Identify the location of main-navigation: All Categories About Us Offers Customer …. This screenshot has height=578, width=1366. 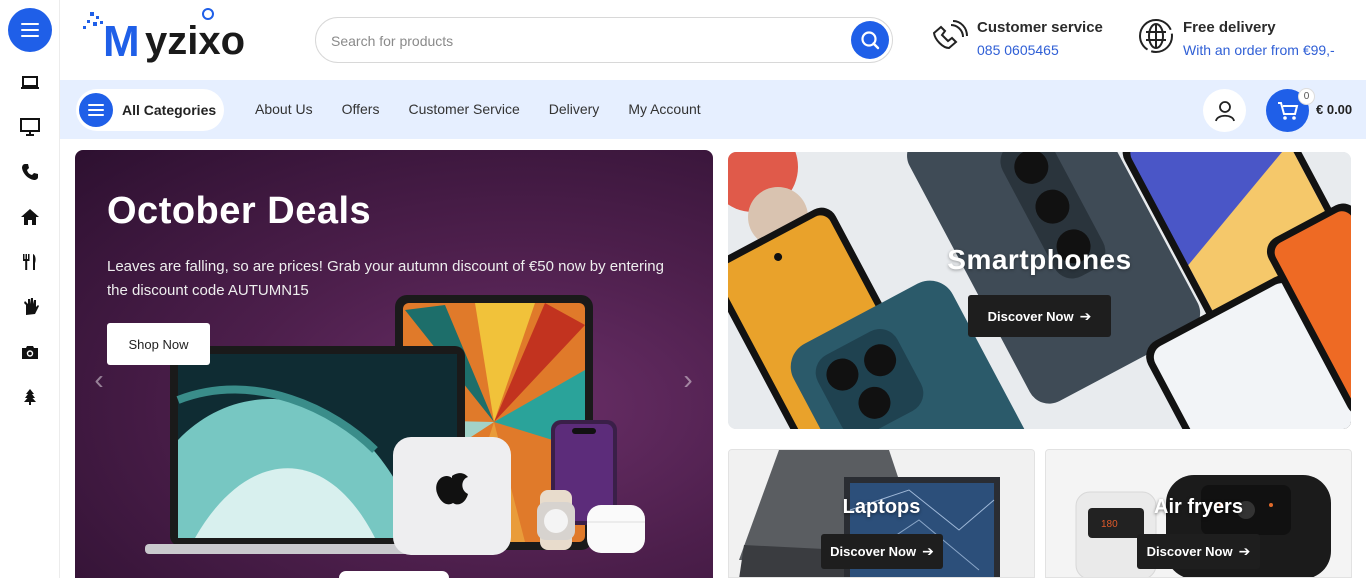
(713, 109).